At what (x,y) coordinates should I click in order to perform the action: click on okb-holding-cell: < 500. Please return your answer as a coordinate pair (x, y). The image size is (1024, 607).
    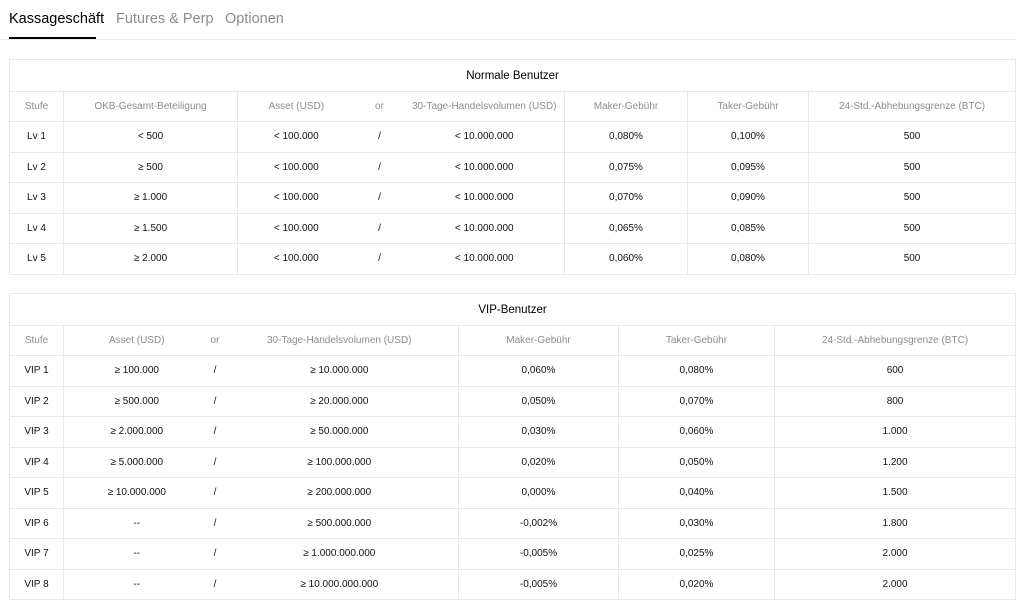
    Looking at the image, I should click on (150, 137).